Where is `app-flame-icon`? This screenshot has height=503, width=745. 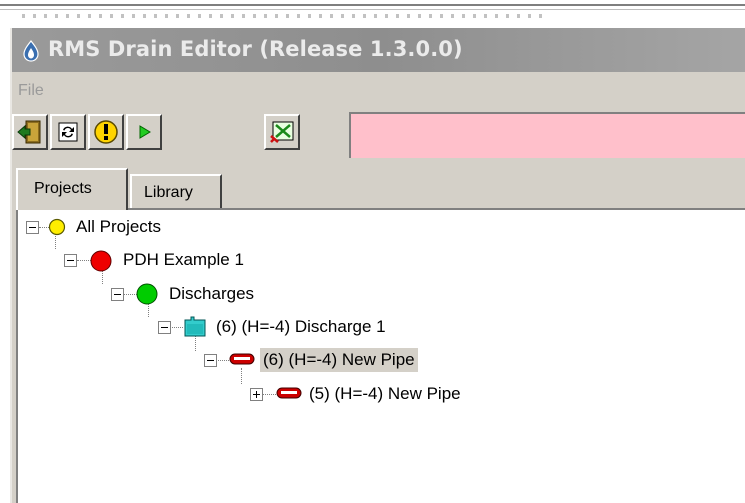
app-flame-icon is located at coordinates (31, 51).